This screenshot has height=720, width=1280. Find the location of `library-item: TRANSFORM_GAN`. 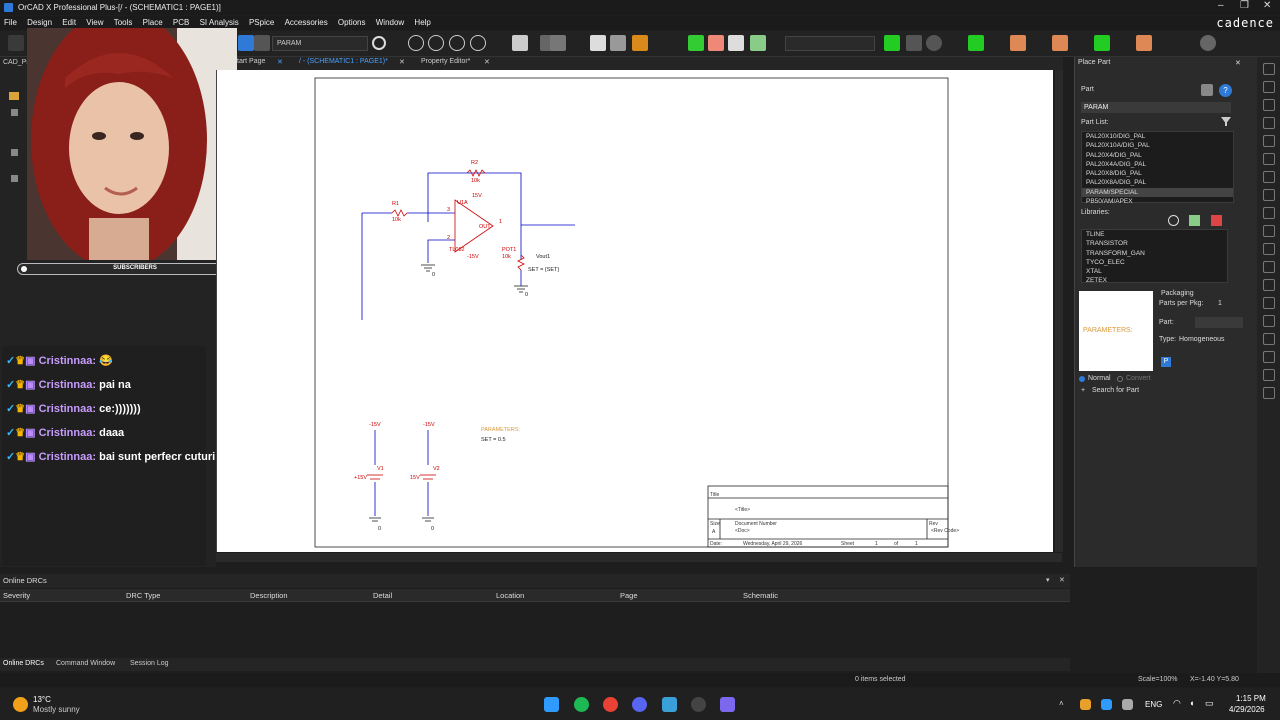

library-item: TRANSFORM_GAN is located at coordinates (1154, 253).